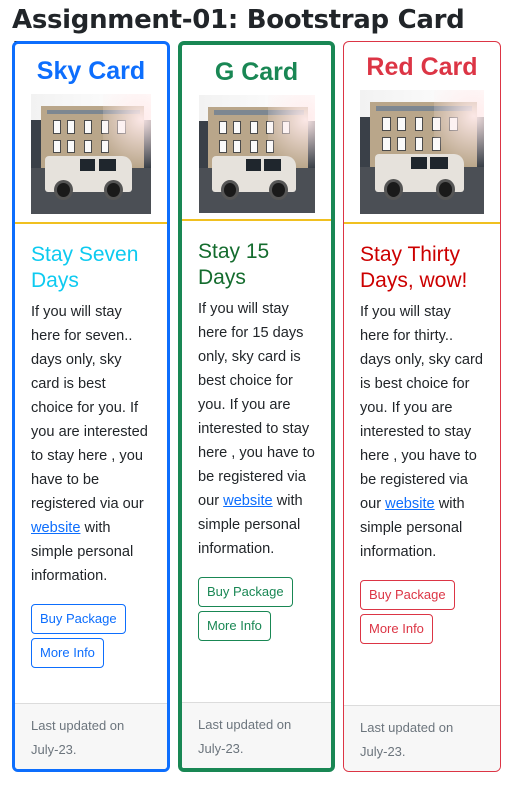 The height and width of the screenshot is (792, 511). I want to click on card-title: G Card, so click(256, 72).